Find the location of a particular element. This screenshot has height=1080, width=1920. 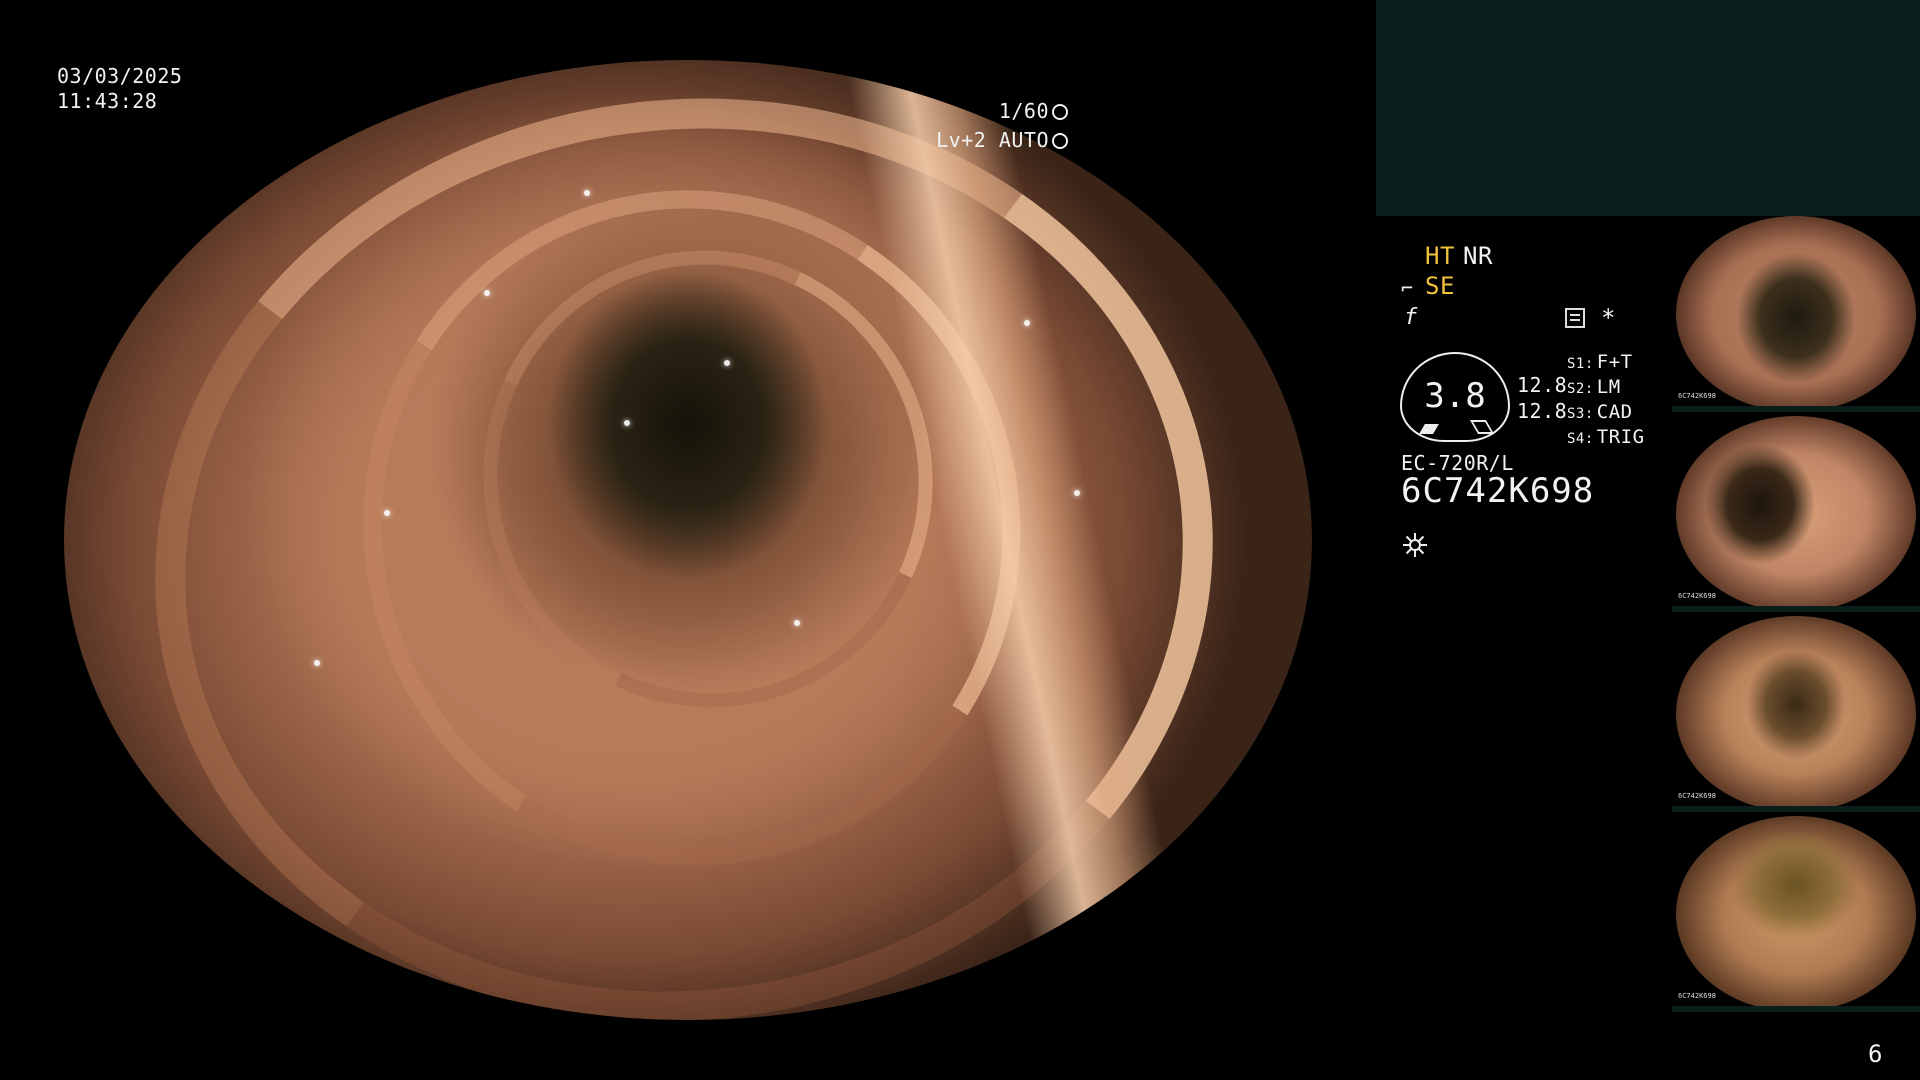

switch-s4: S4: TRIG is located at coordinates (1606, 438).